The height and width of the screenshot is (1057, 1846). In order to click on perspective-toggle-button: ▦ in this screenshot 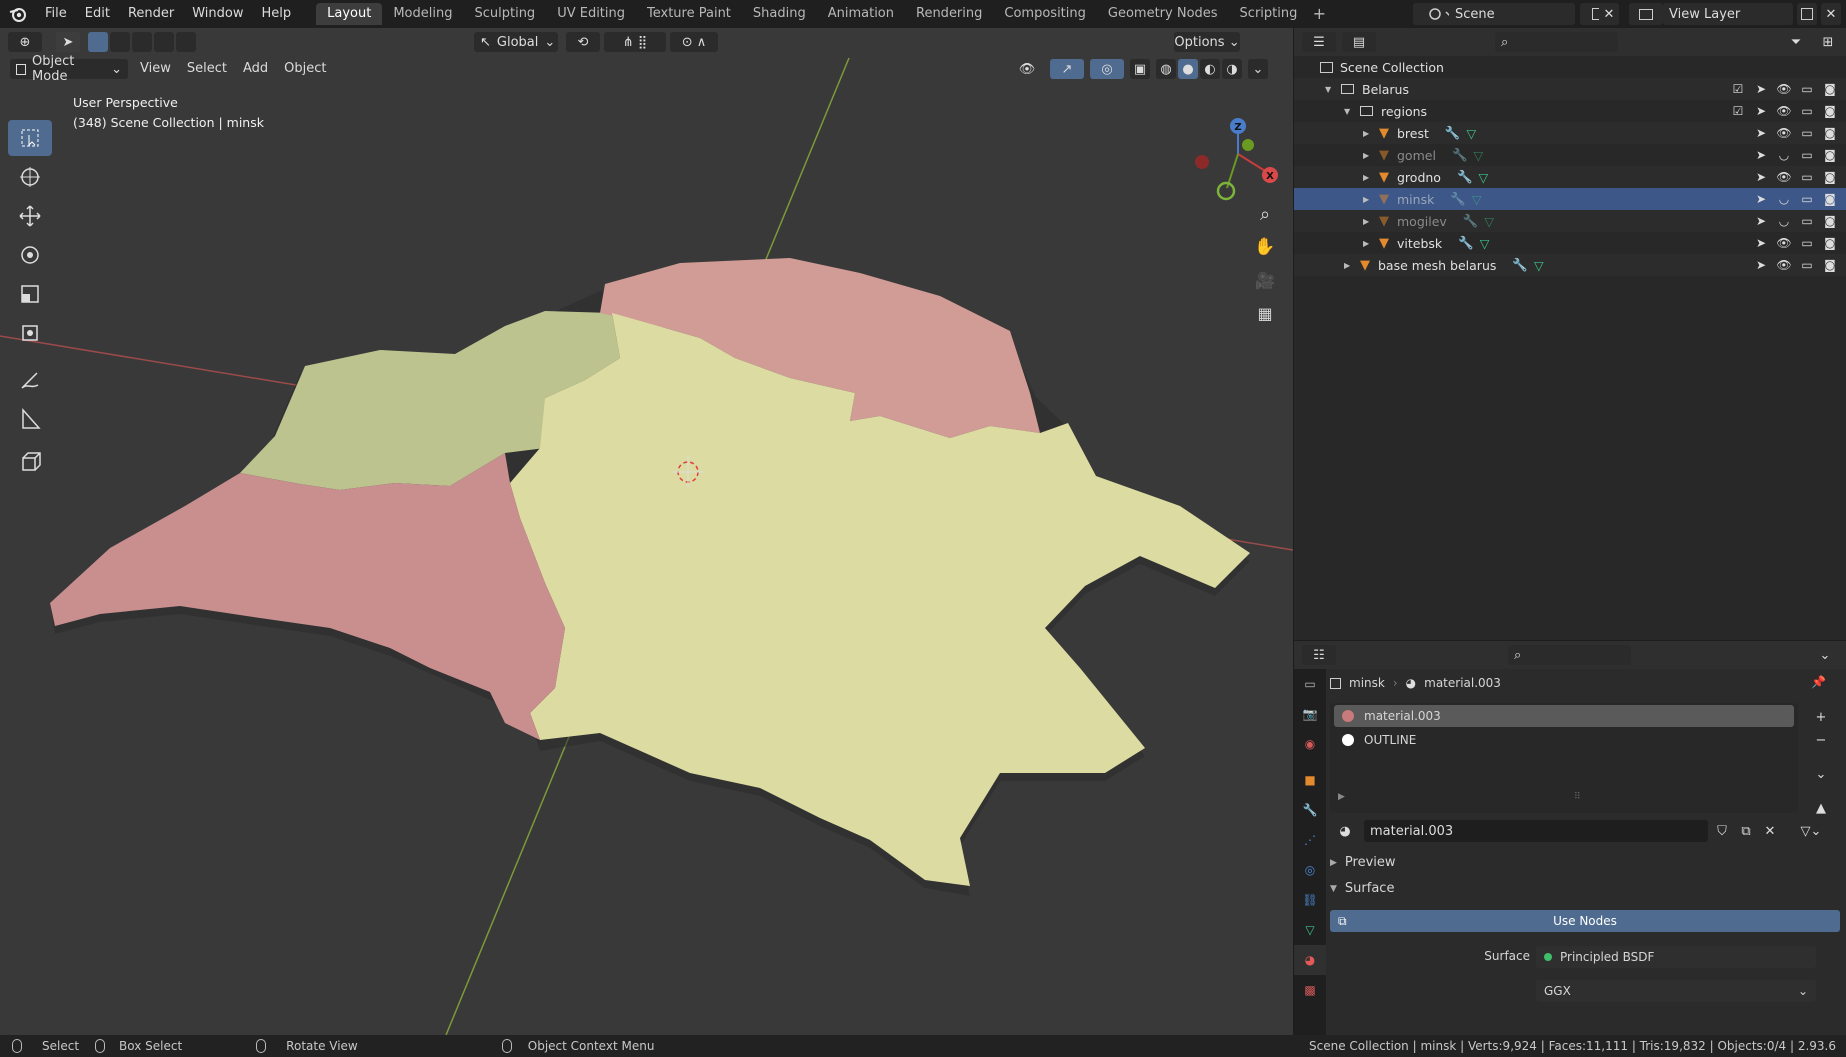, I will do `click(1265, 313)`.